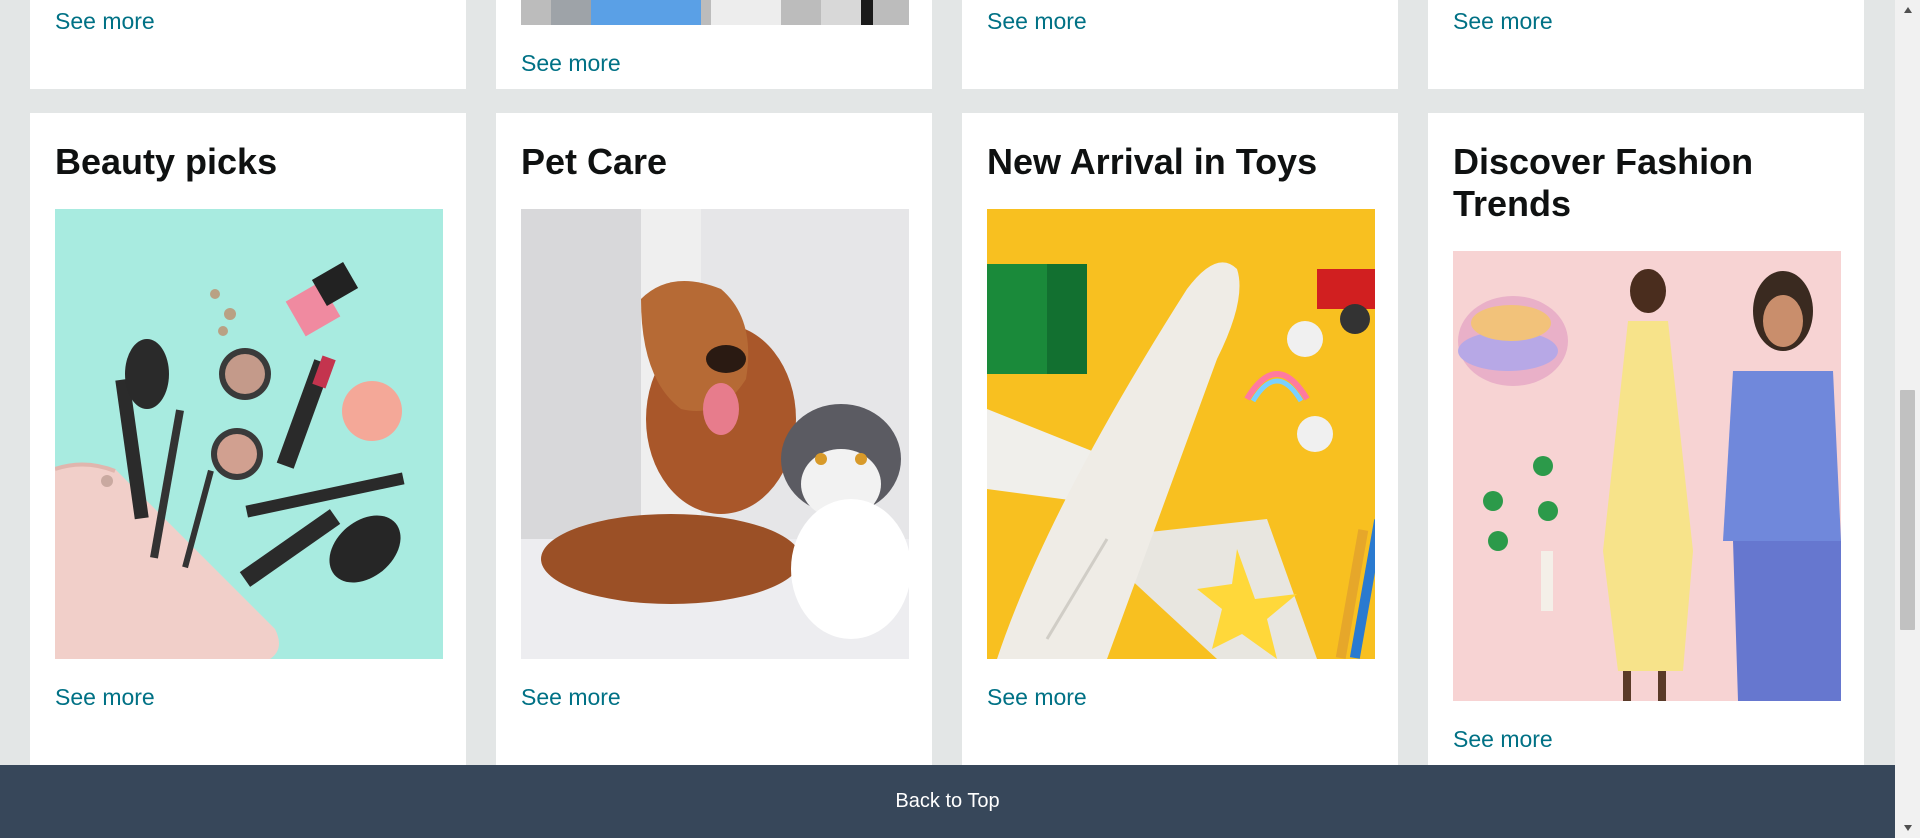 This screenshot has width=1920, height=838. Describe the element at coordinates (947, 801) in the screenshot. I see `back-to-top-button: Back to Top` at that location.